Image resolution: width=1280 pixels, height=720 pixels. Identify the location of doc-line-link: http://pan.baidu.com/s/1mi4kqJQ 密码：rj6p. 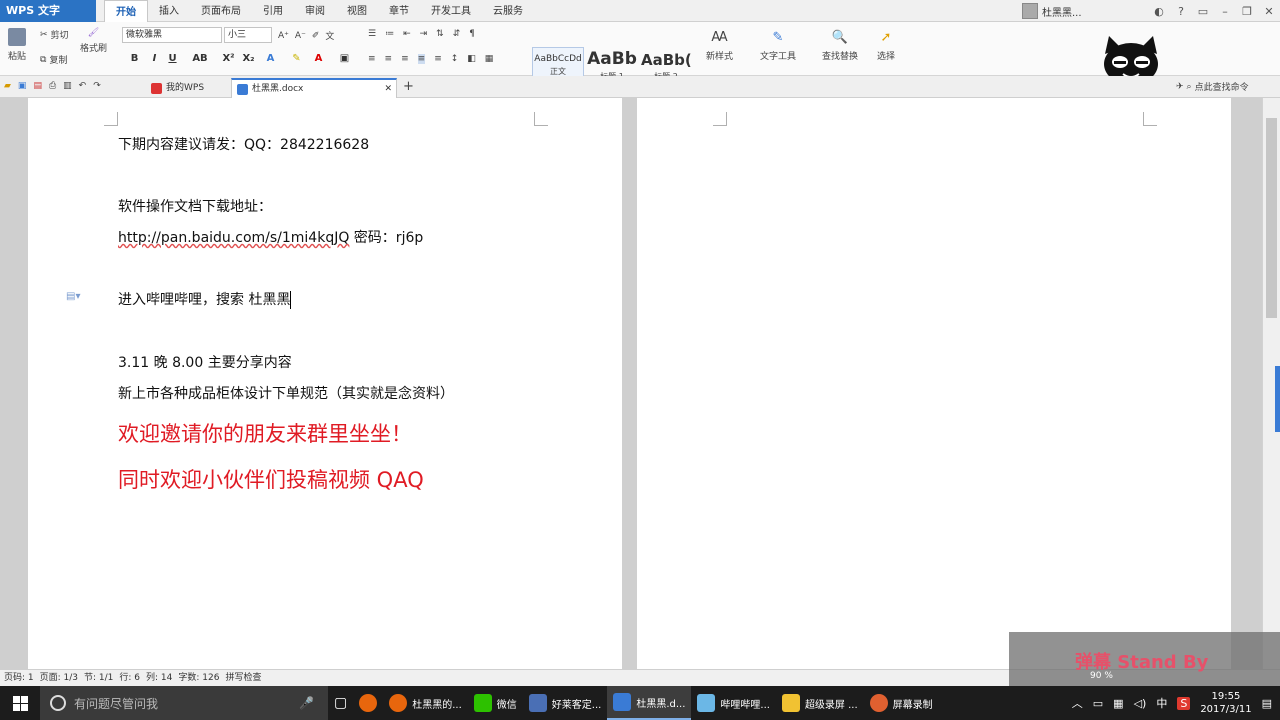
(270, 237).